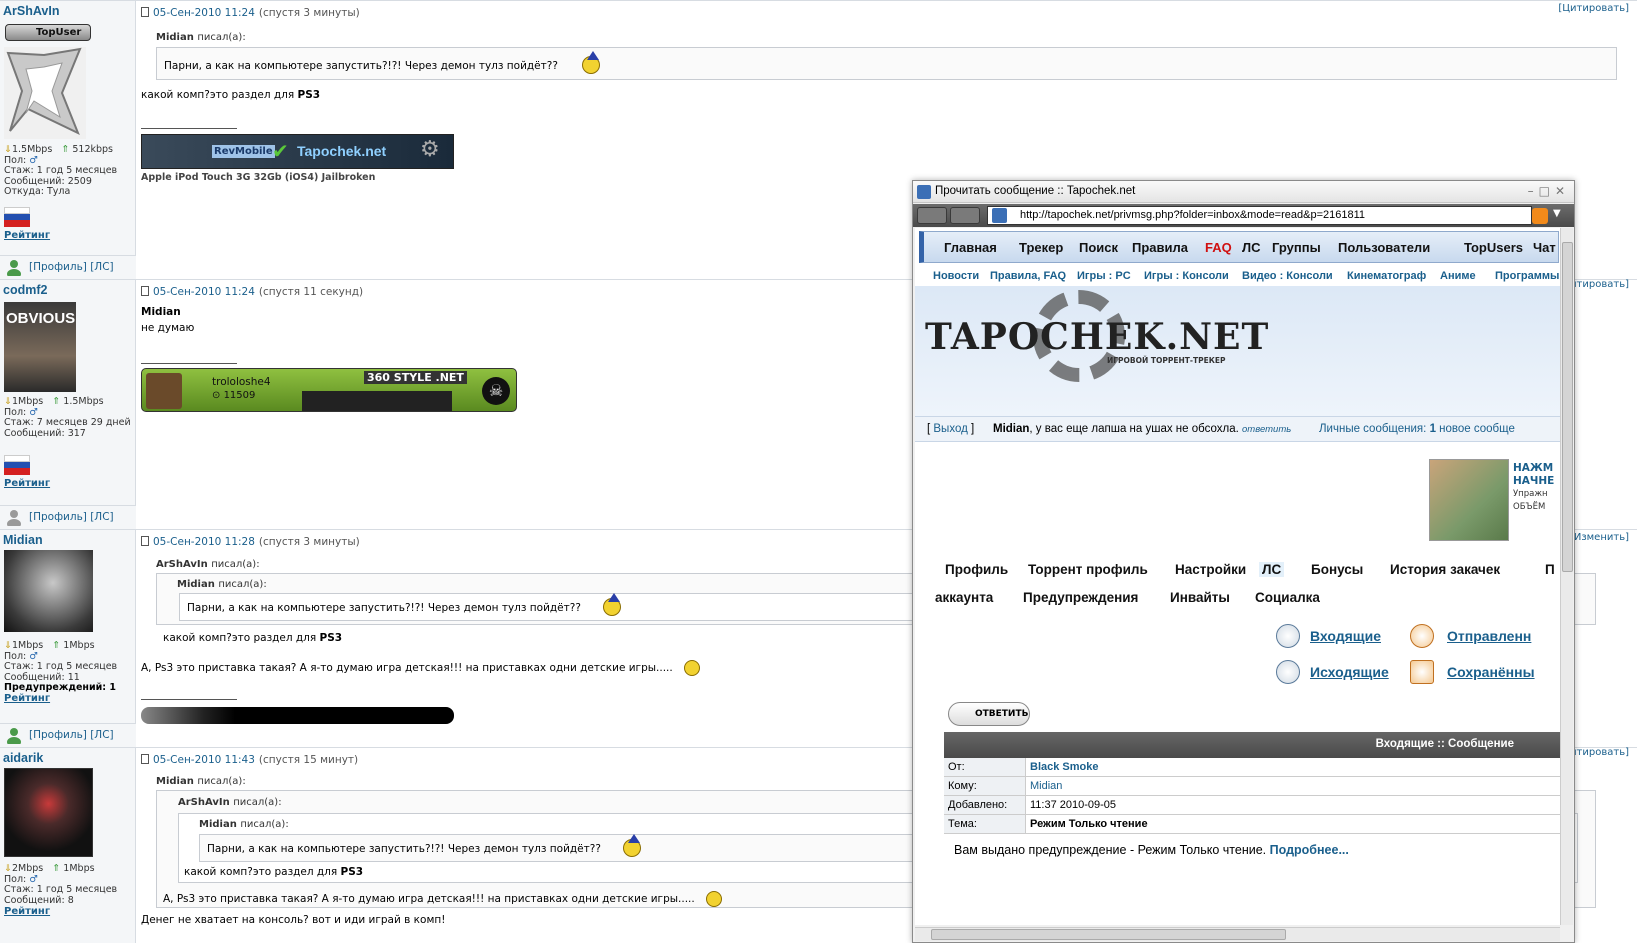  What do you see at coordinates (297, 151) in the screenshot?
I see `signature-banner: RevMobile ✔ Tapochek.net ⚙` at bounding box center [297, 151].